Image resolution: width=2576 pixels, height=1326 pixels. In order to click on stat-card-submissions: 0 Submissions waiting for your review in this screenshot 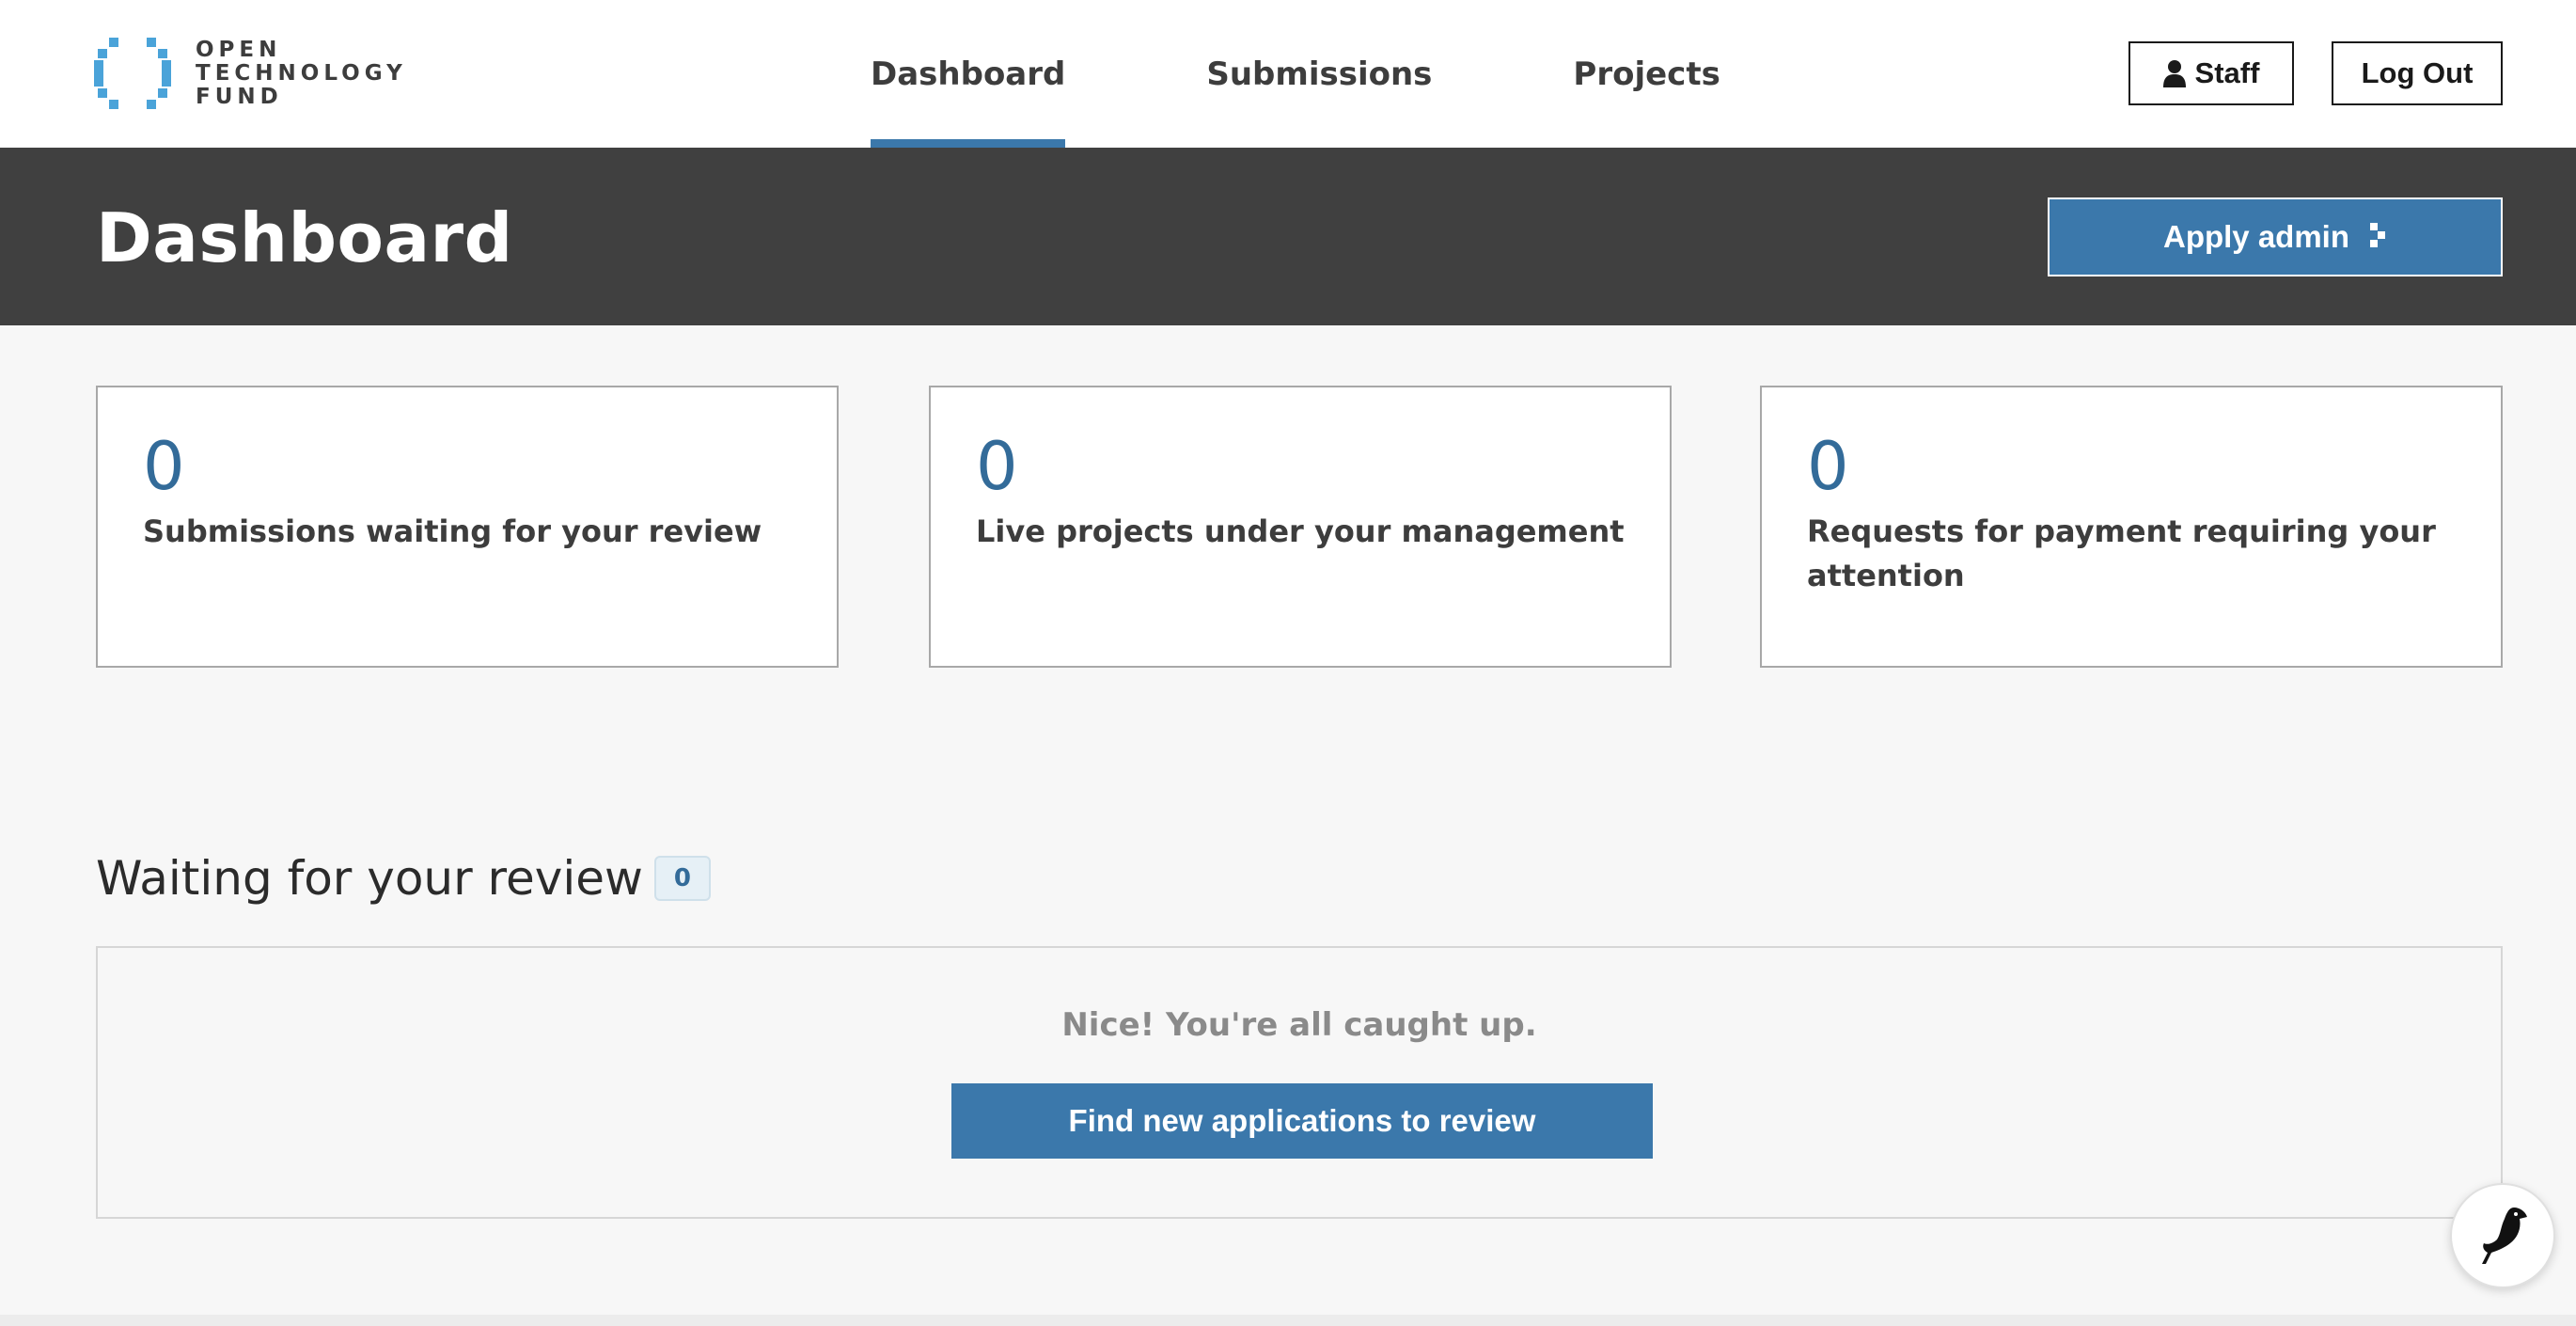, I will do `click(468, 527)`.